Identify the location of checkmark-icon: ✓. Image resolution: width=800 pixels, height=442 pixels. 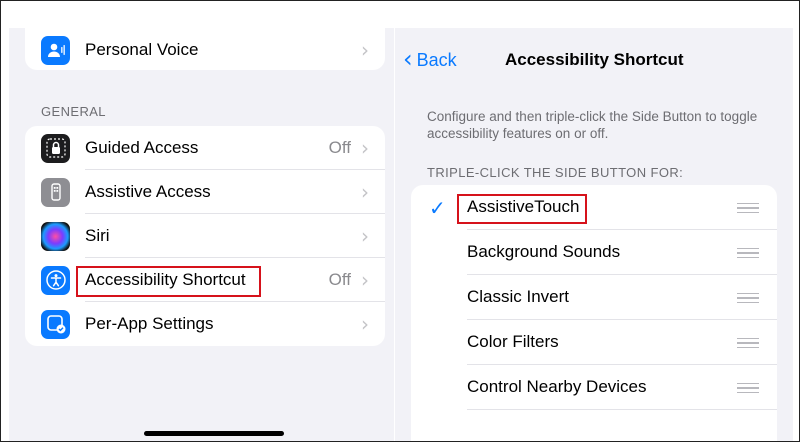
(437, 208).